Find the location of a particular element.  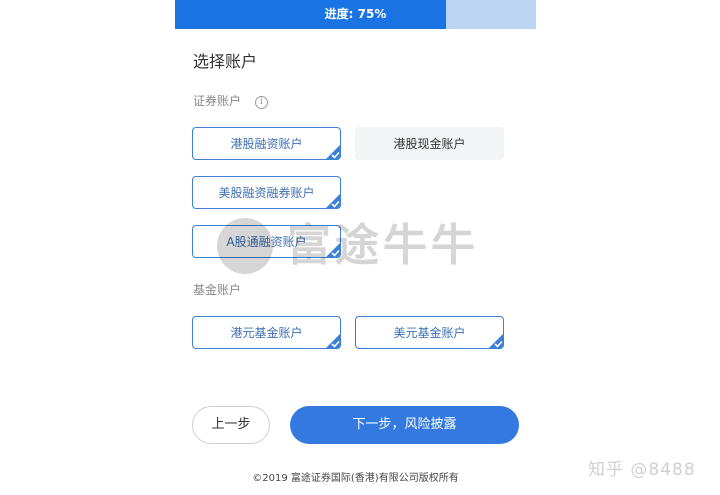

account-option-hkd-fund: 港元基金账户 is located at coordinates (266, 332).